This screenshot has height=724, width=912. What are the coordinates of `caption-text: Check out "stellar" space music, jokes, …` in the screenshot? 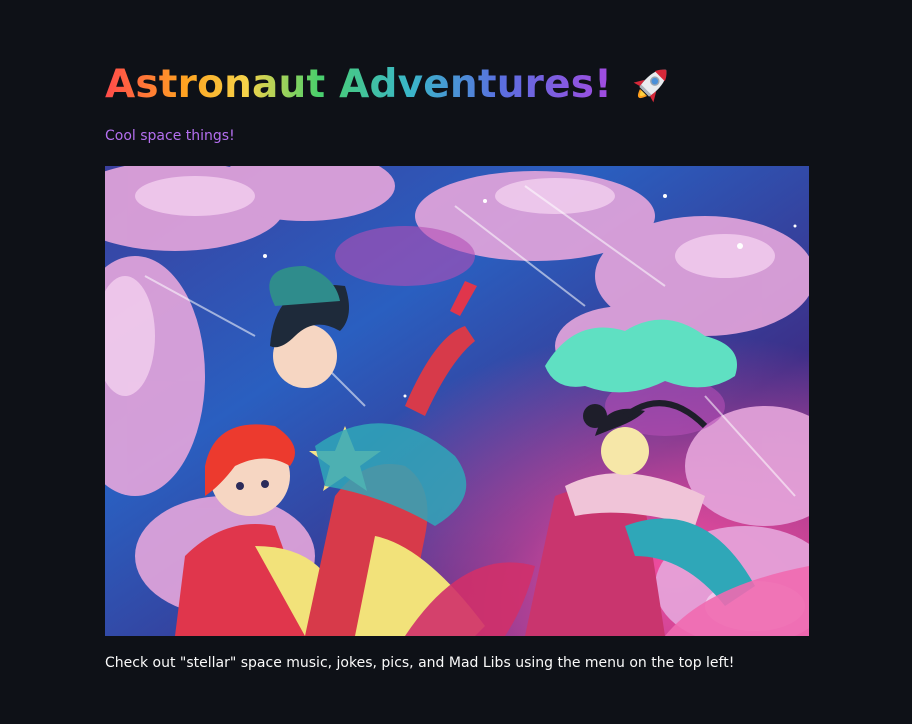 It's located at (420, 663).